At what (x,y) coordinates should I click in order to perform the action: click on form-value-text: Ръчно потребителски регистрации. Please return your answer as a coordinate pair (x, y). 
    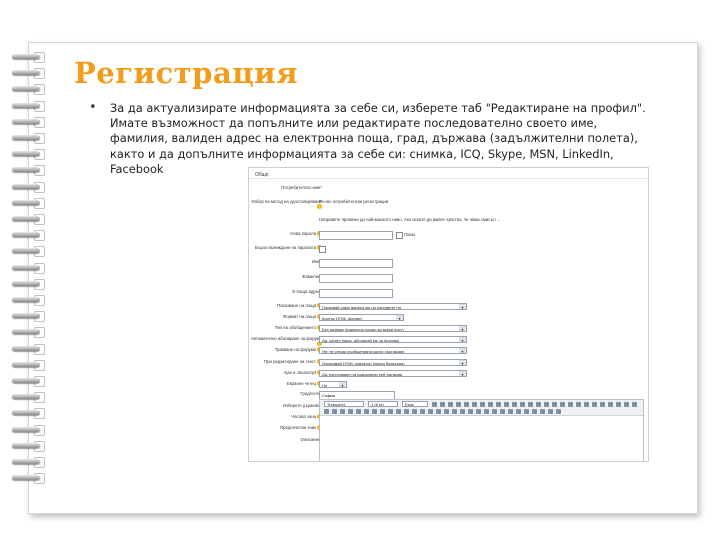
    Looking at the image, I should click on (354, 201).